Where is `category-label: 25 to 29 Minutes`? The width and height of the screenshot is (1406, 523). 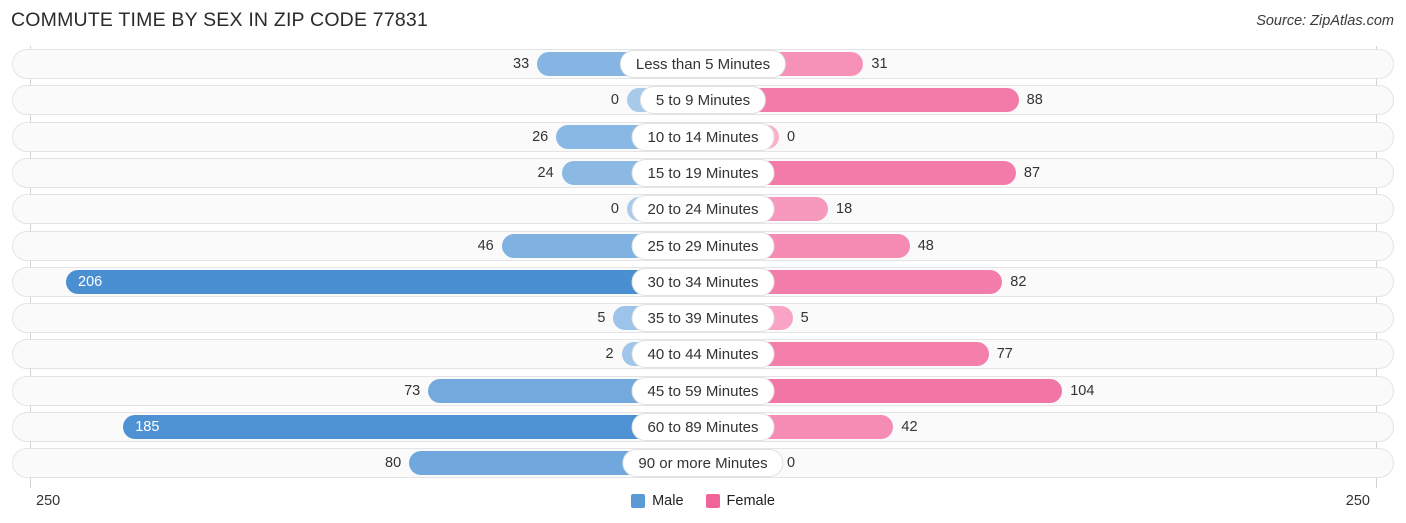
category-label: 25 to 29 Minutes is located at coordinates (703, 245).